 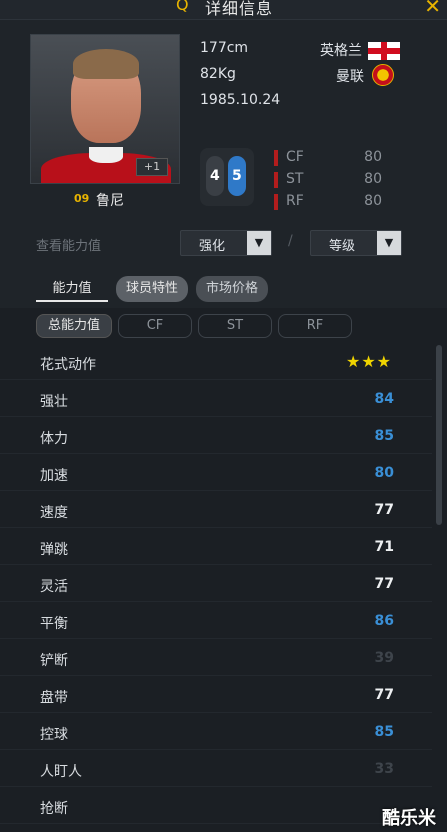 What do you see at coordinates (216, 362) in the screenshot?
I see `list-item: 花式动作 ★★★` at bounding box center [216, 362].